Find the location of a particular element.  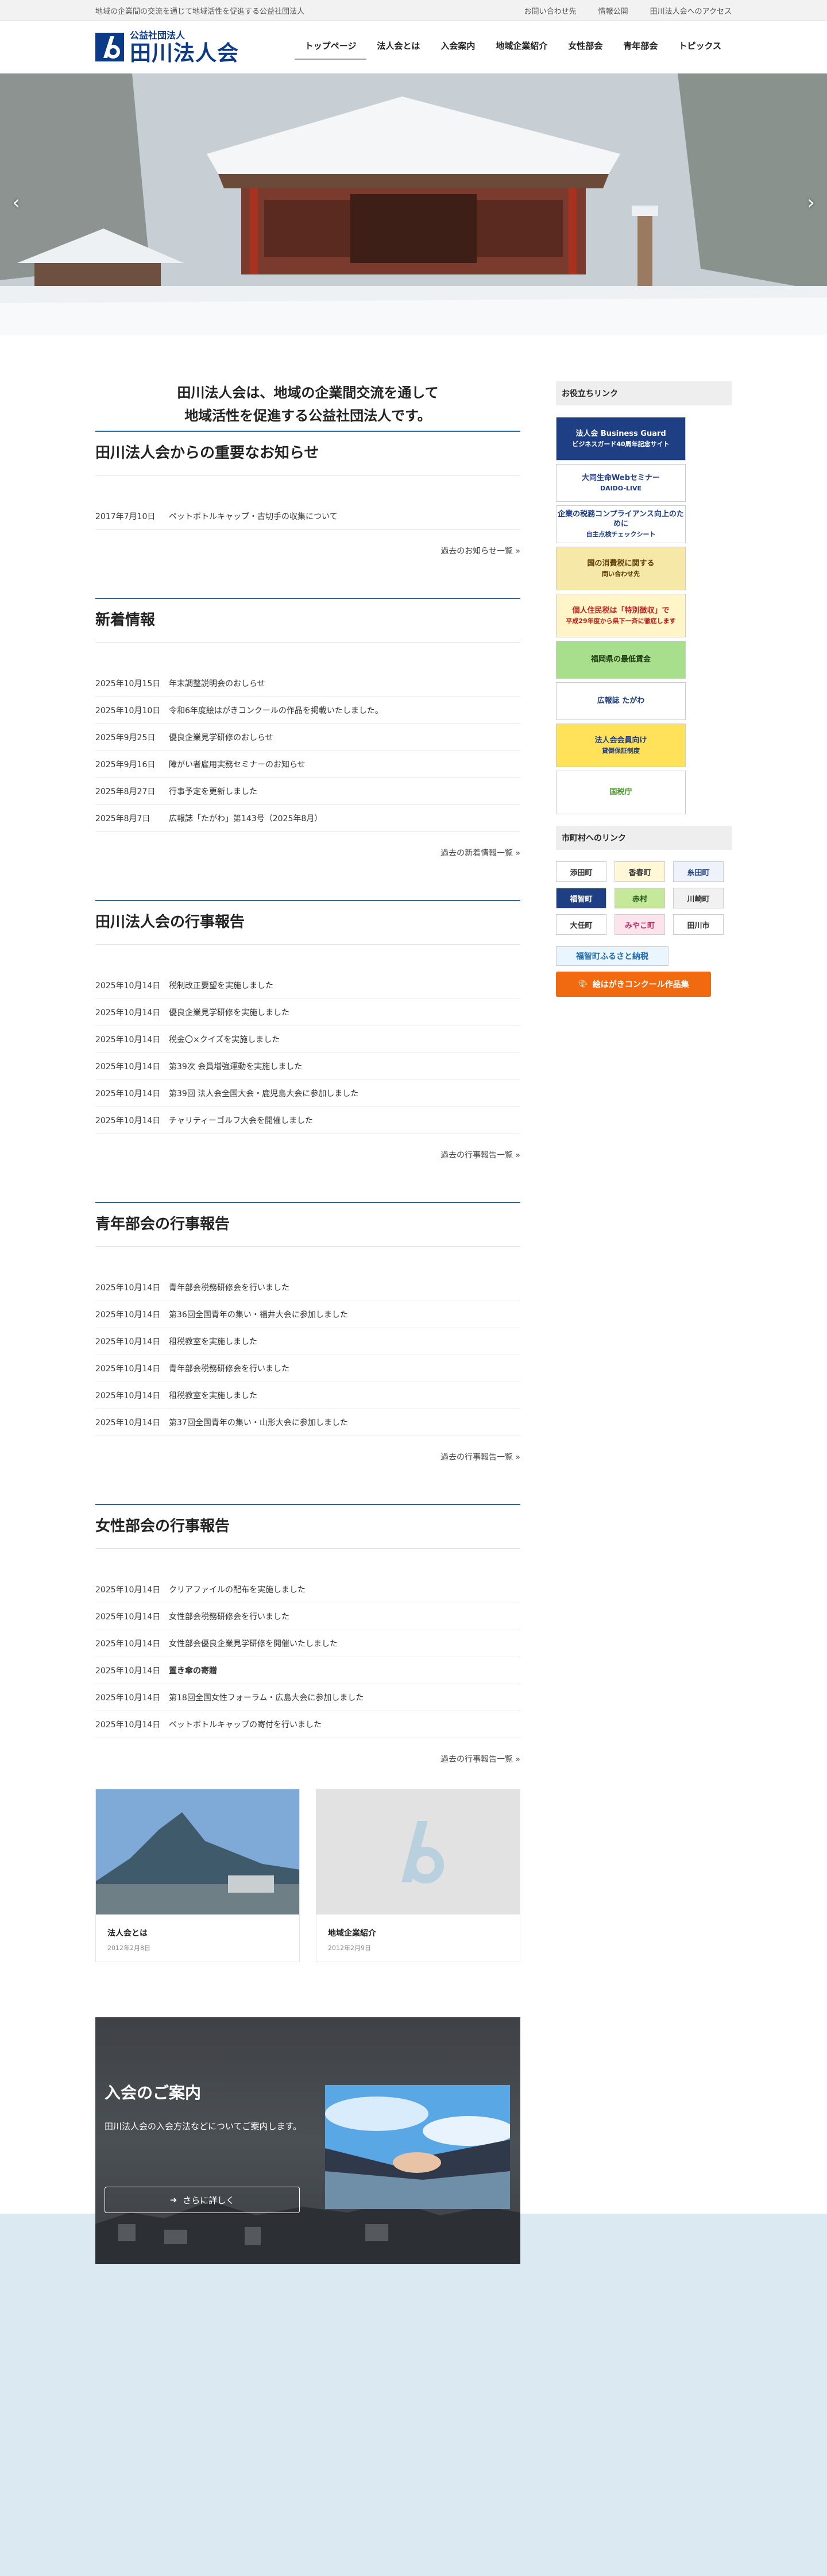

news-item: 2025年10月14日 第37回全国青年の集い・山形大会に参加しました is located at coordinates (307, 1422).